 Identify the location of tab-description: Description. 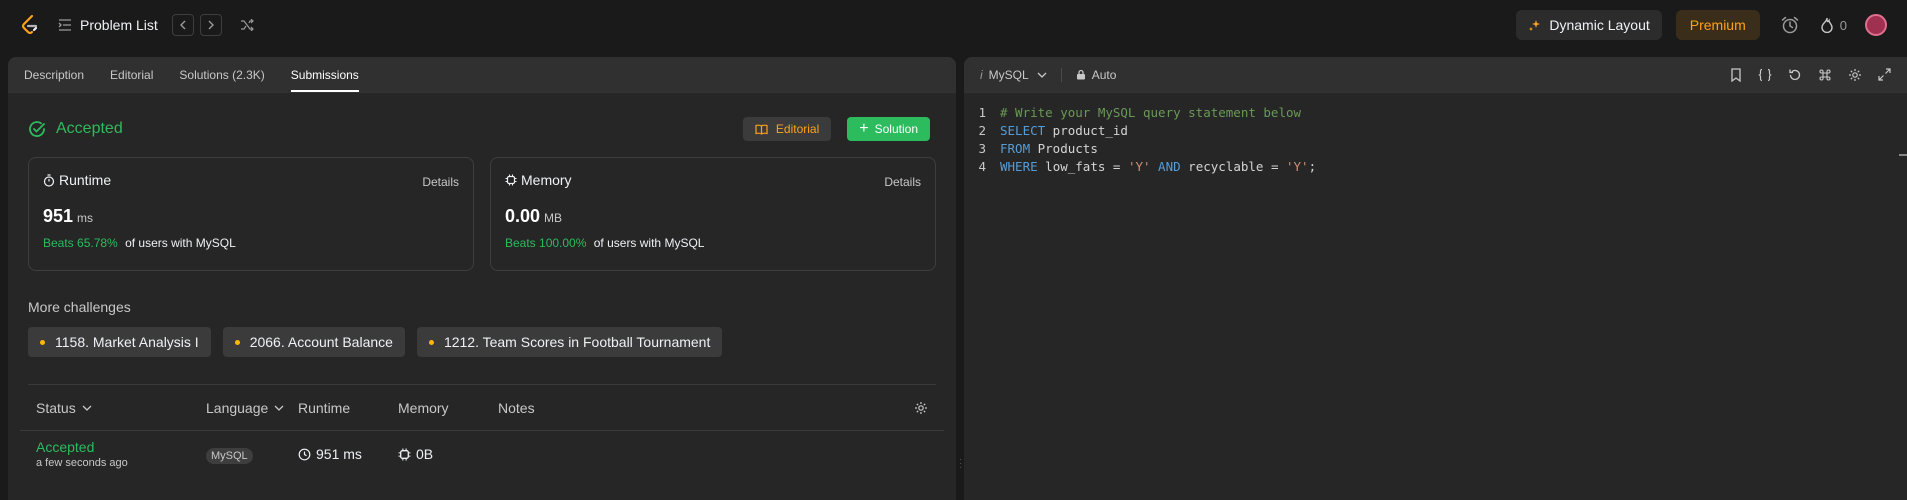
(60, 74).